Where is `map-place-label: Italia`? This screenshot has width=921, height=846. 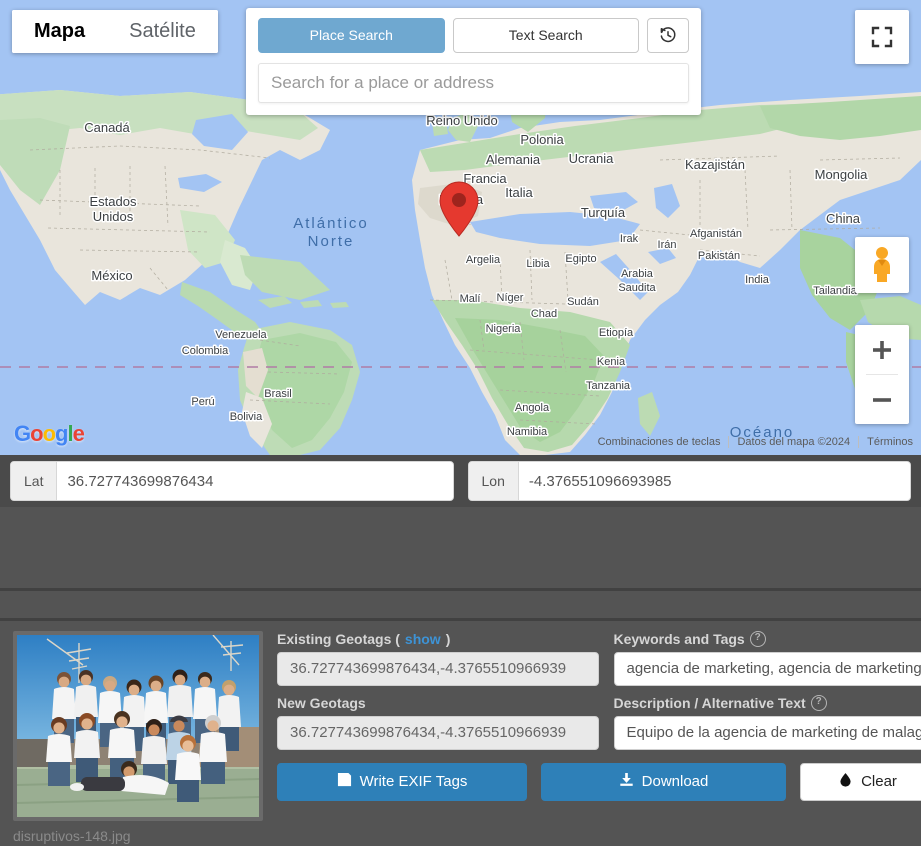 map-place-label: Italia is located at coordinates (519, 192).